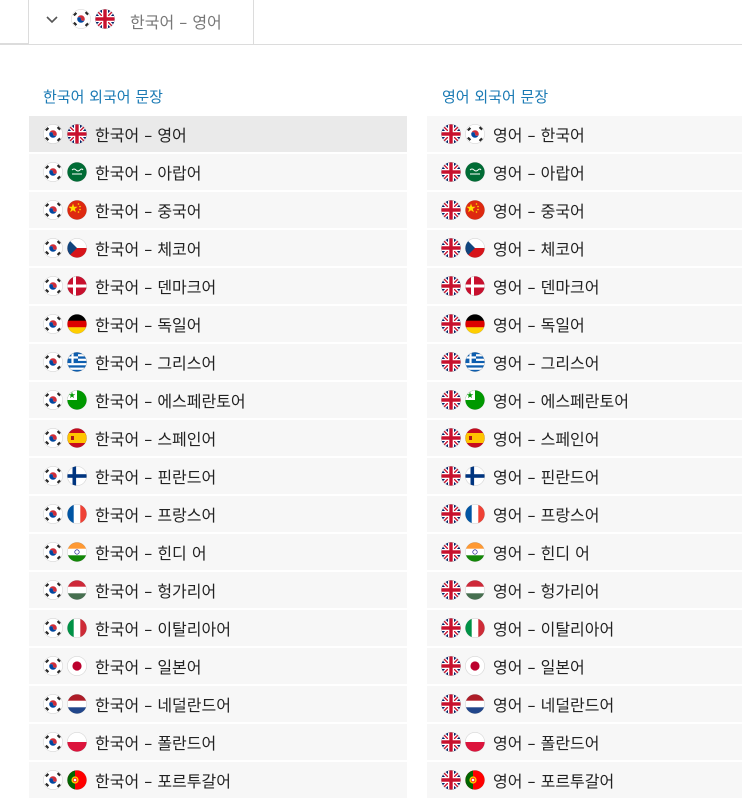  Describe the element at coordinates (218, 590) in the screenshot. I see `language-pair-item: 한국어 – 헝가리어` at that location.